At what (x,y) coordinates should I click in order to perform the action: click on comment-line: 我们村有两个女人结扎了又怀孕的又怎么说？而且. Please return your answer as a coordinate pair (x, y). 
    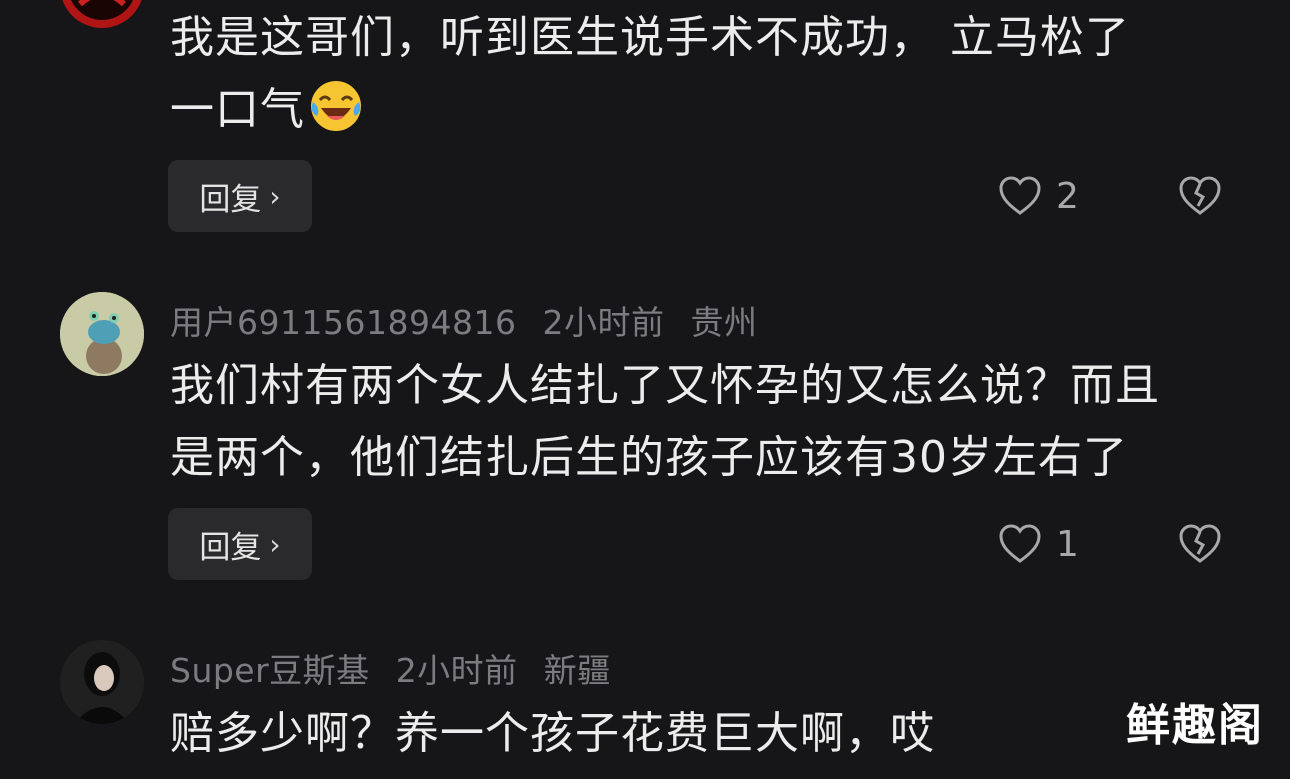
    Looking at the image, I should click on (665, 385).